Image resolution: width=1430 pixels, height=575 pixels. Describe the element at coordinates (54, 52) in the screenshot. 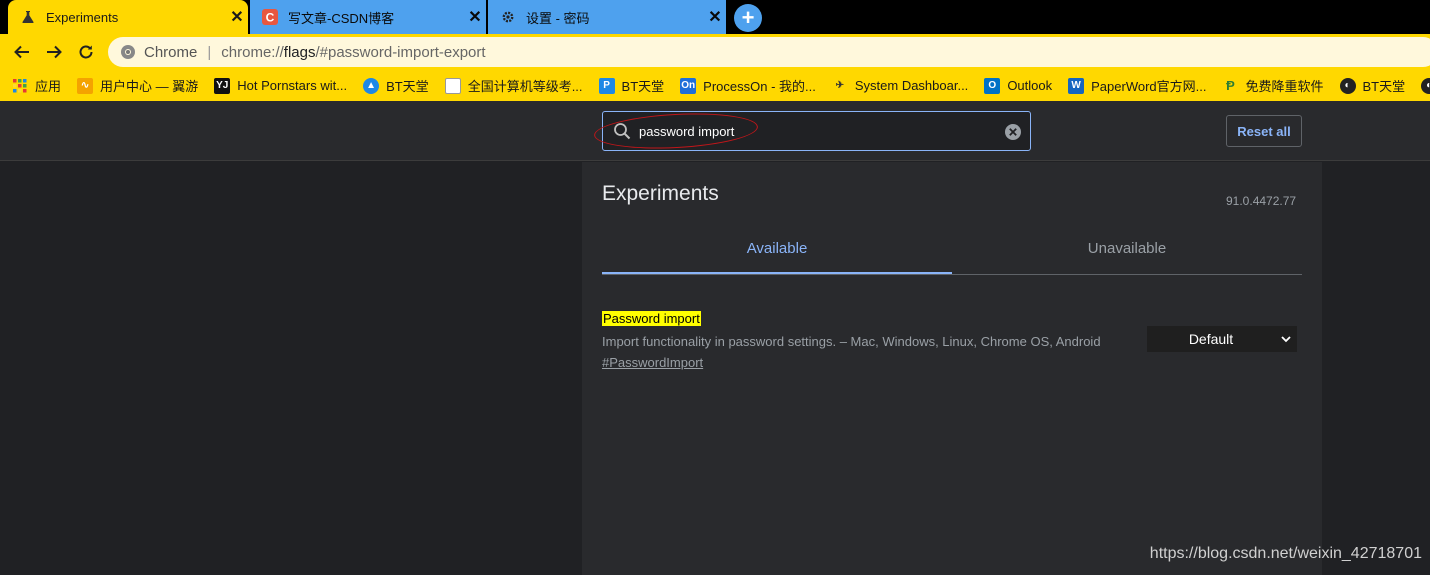

I see `forward-arrow-icon` at that location.